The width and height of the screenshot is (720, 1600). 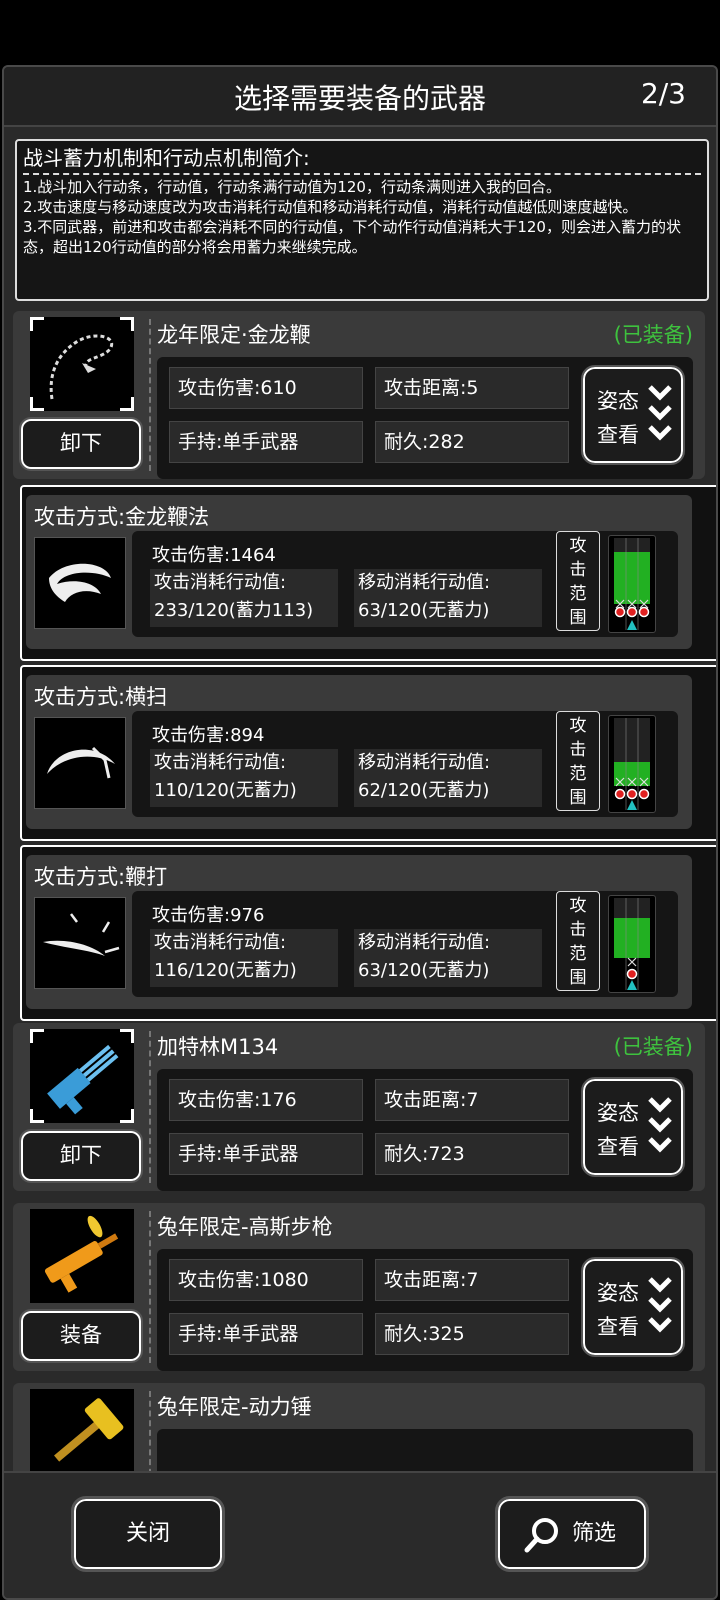 I want to click on move-cost: 移动消耗行动值: 62/120(无蓄力), so click(x=448, y=778).